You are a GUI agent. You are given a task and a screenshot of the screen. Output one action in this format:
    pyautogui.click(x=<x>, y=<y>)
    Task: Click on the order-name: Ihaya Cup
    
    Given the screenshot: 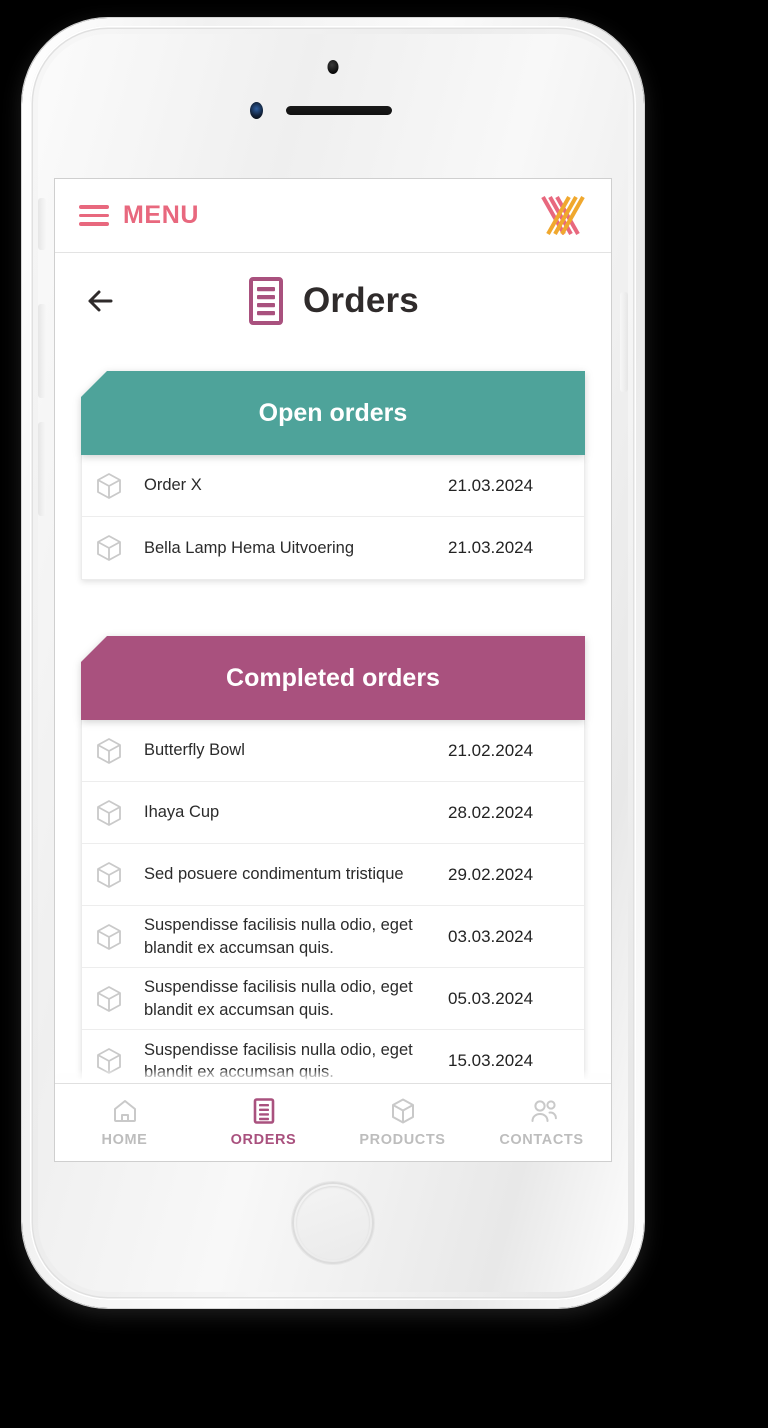 What is the action you would take?
    pyautogui.click(x=182, y=812)
    